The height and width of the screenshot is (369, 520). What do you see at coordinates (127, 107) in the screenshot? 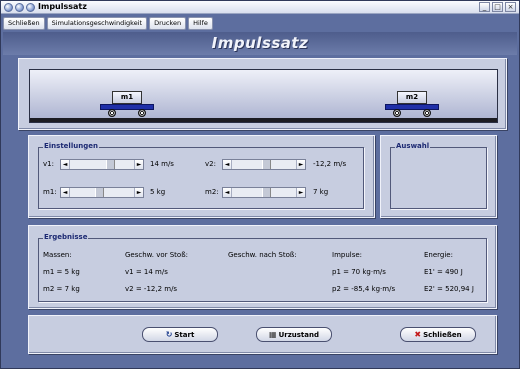
I see `cart-m1-base` at bounding box center [127, 107].